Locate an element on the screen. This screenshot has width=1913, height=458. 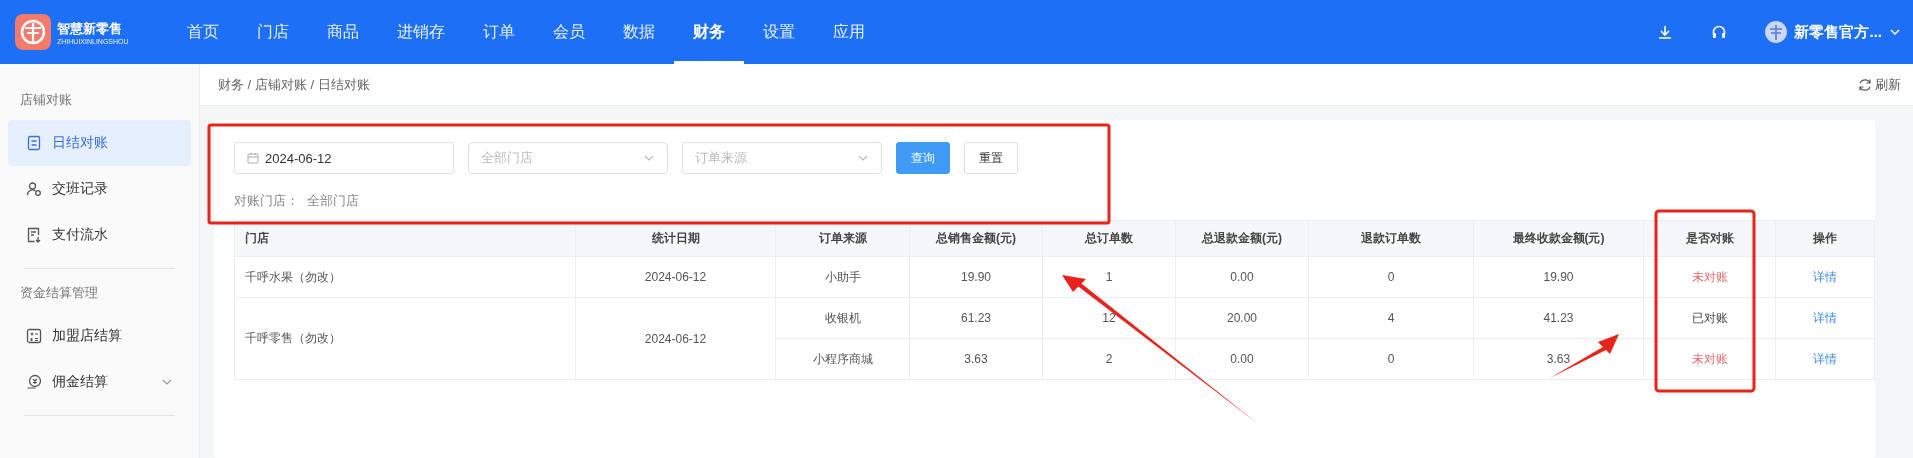
chevron-down-icon is located at coordinates (1895, 32).